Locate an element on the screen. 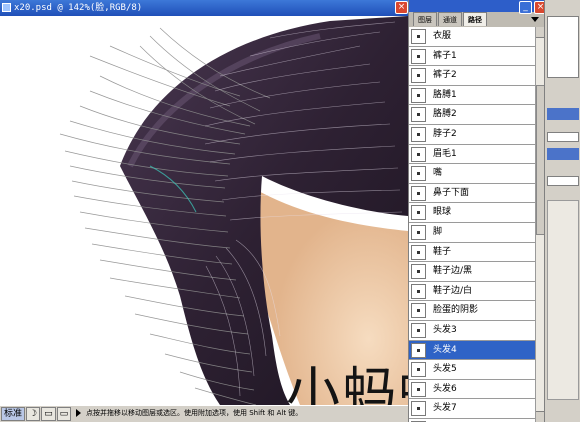 This screenshot has height=422, width=580. close-icon: × is located at coordinates (401, 7).